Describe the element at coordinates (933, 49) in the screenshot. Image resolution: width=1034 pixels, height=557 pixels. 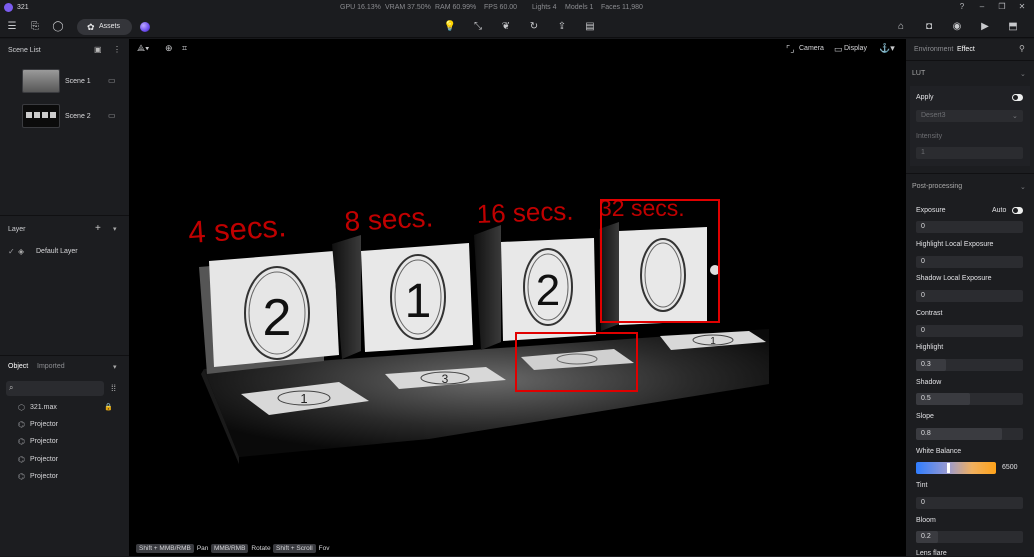
I see `tab-environment: Environment` at that location.